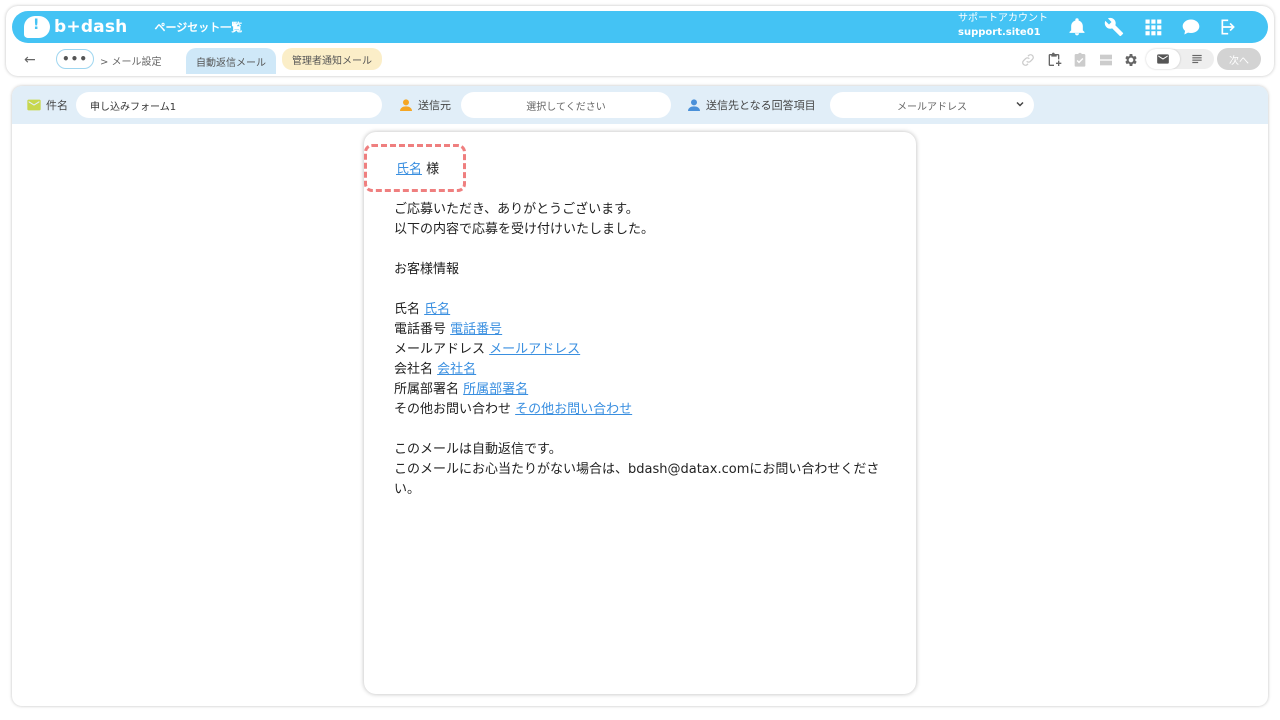 This screenshot has width=1280, height=720. Describe the element at coordinates (30, 60) in the screenshot. I see `back-icon: ←` at that location.